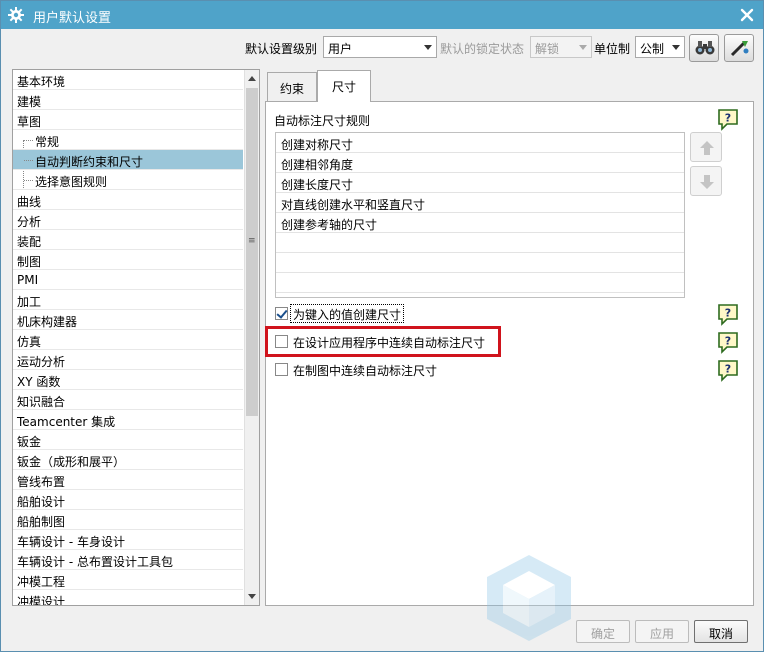 This screenshot has height=652, width=764. Describe the element at coordinates (547, 49) in the screenshot. I see `lock-state-value: 解锁` at that location.